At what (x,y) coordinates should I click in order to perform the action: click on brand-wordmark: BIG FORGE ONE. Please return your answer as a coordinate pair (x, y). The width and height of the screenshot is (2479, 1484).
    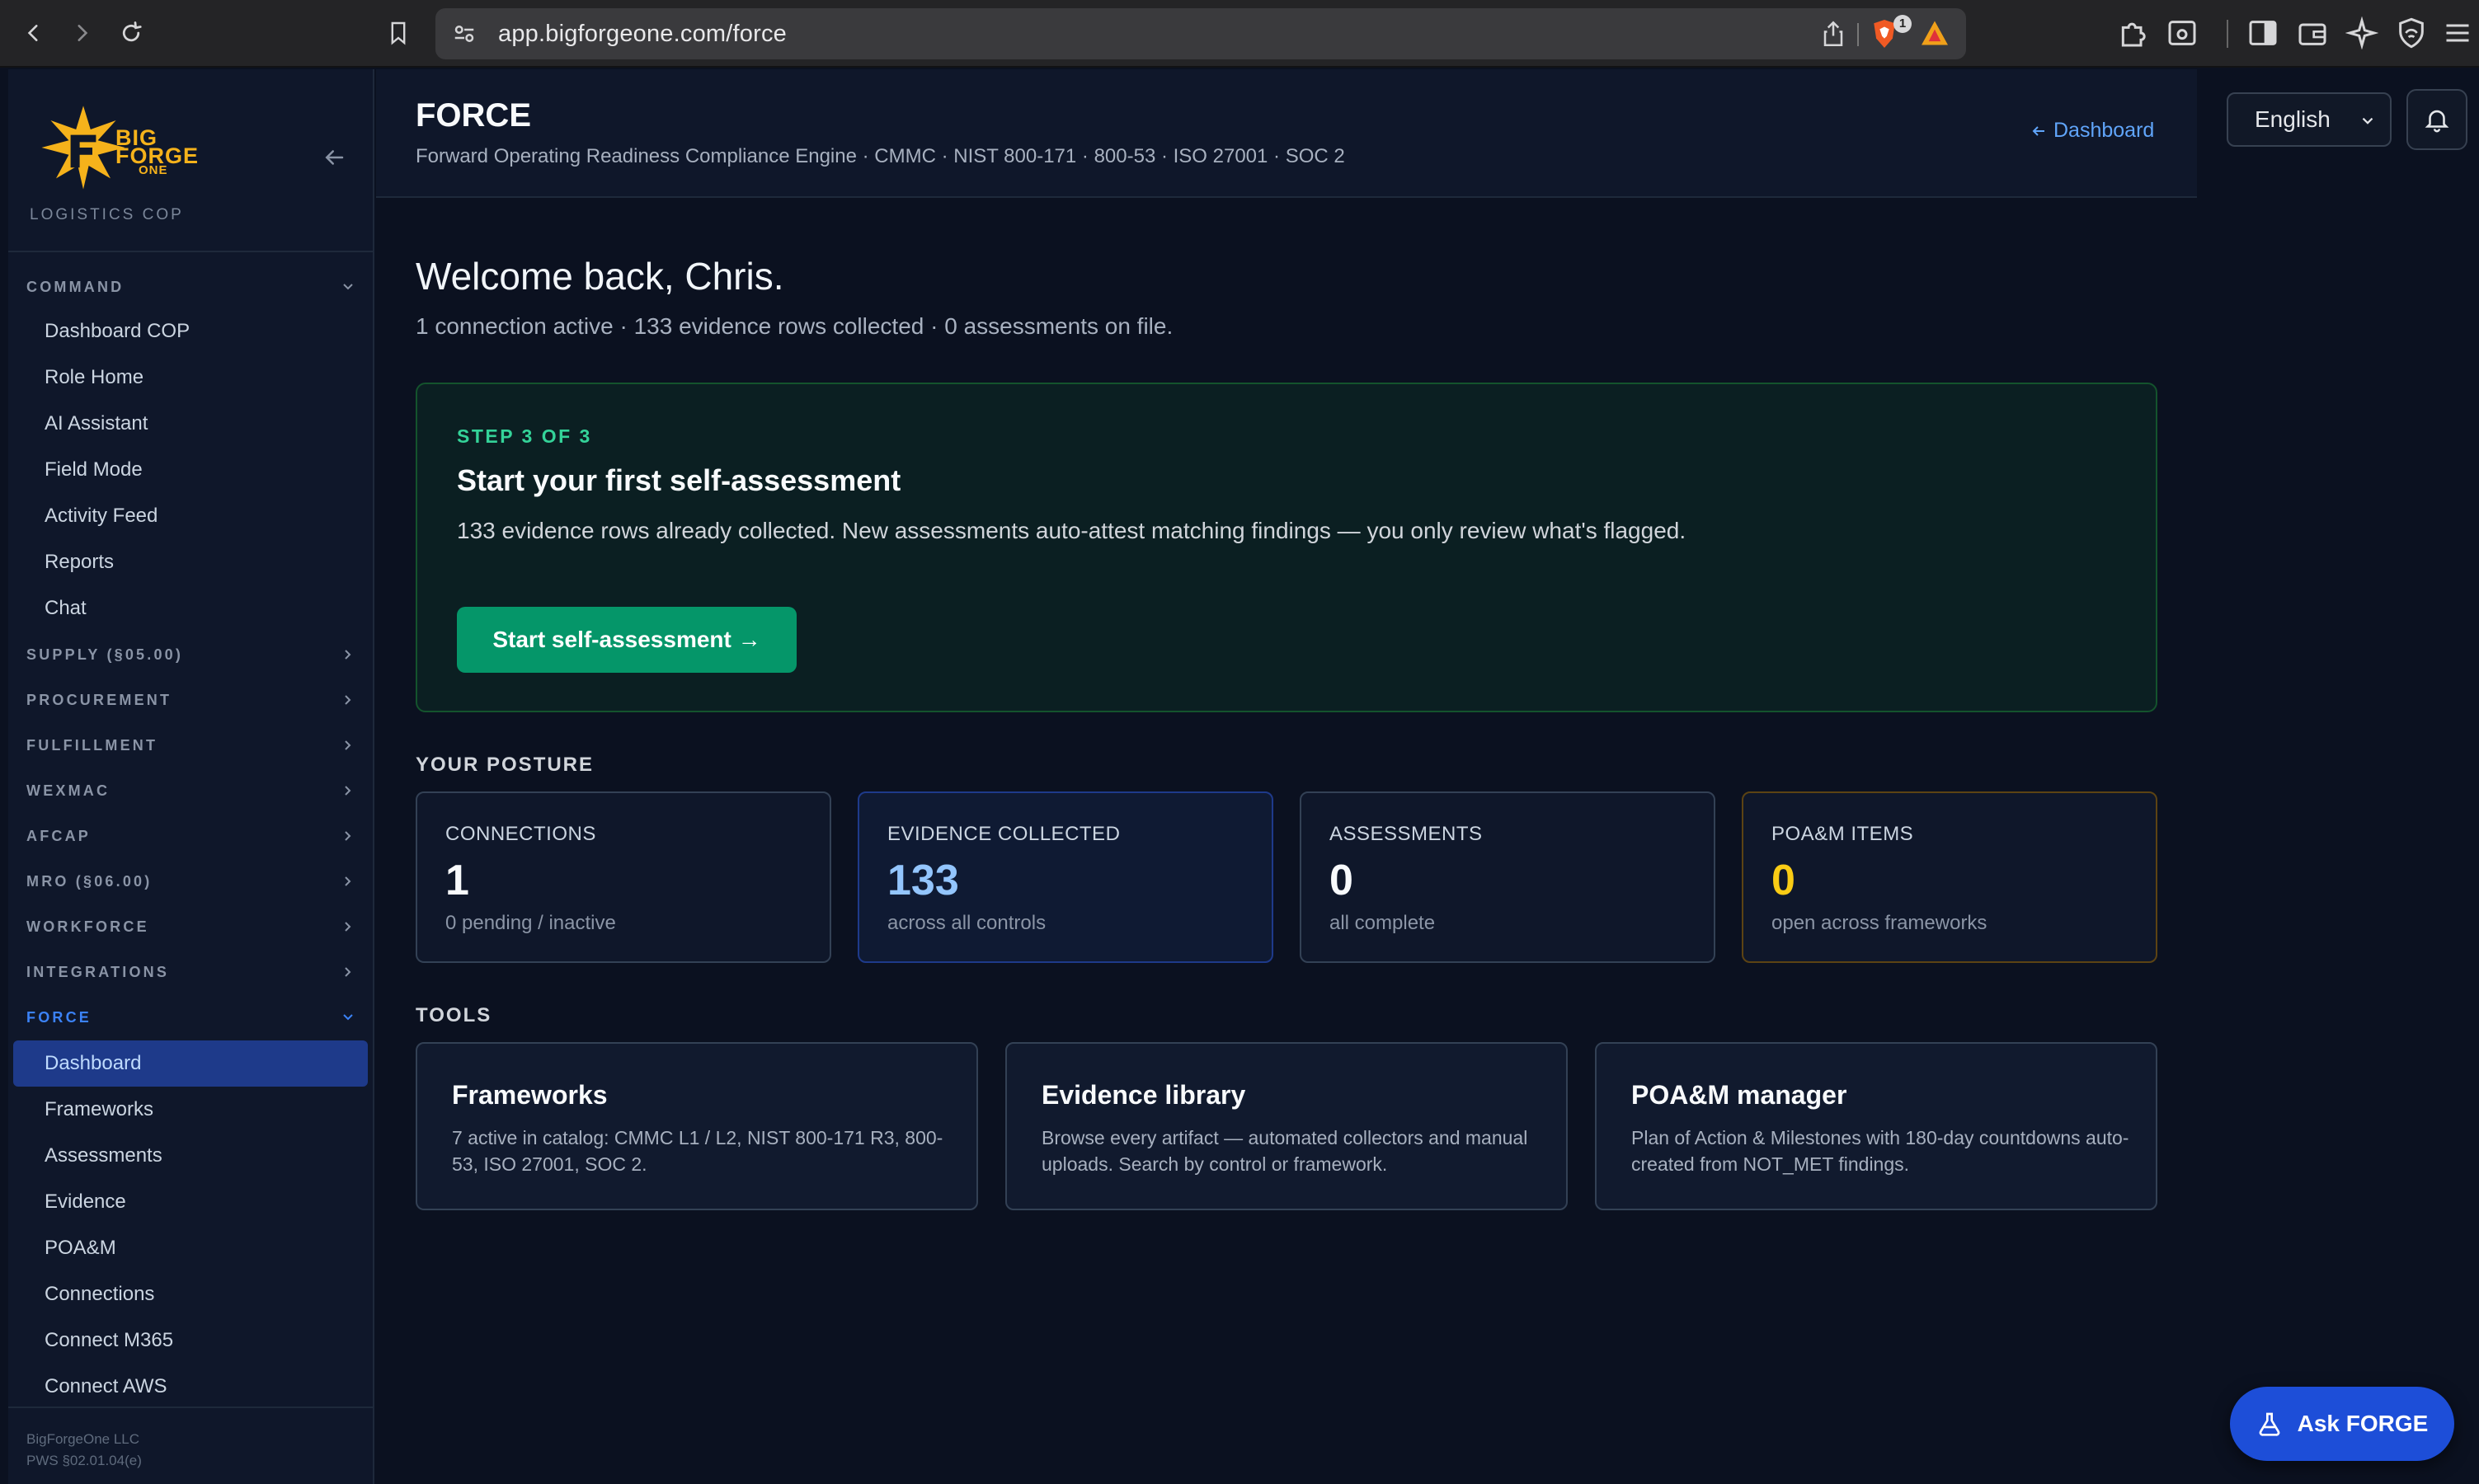
    Looking at the image, I should click on (158, 152).